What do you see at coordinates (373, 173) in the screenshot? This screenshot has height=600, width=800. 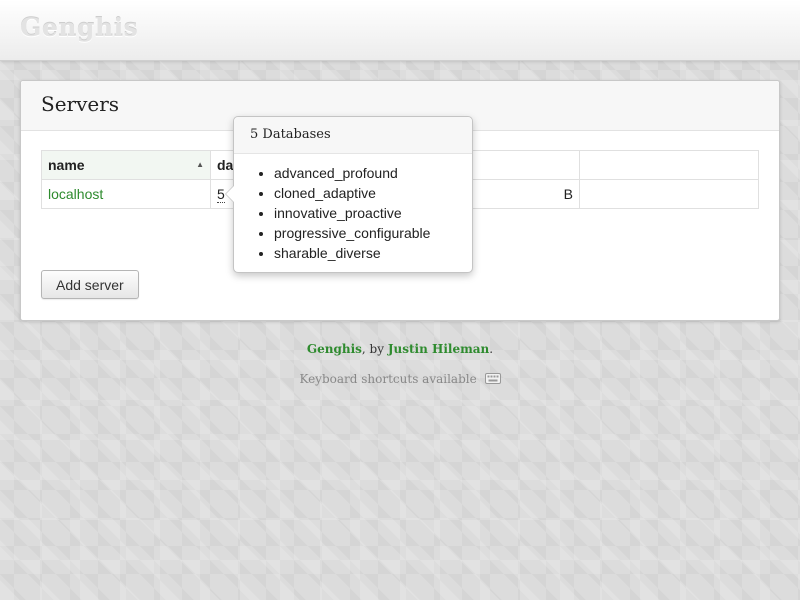 I see `list-item: advanced_profound` at bounding box center [373, 173].